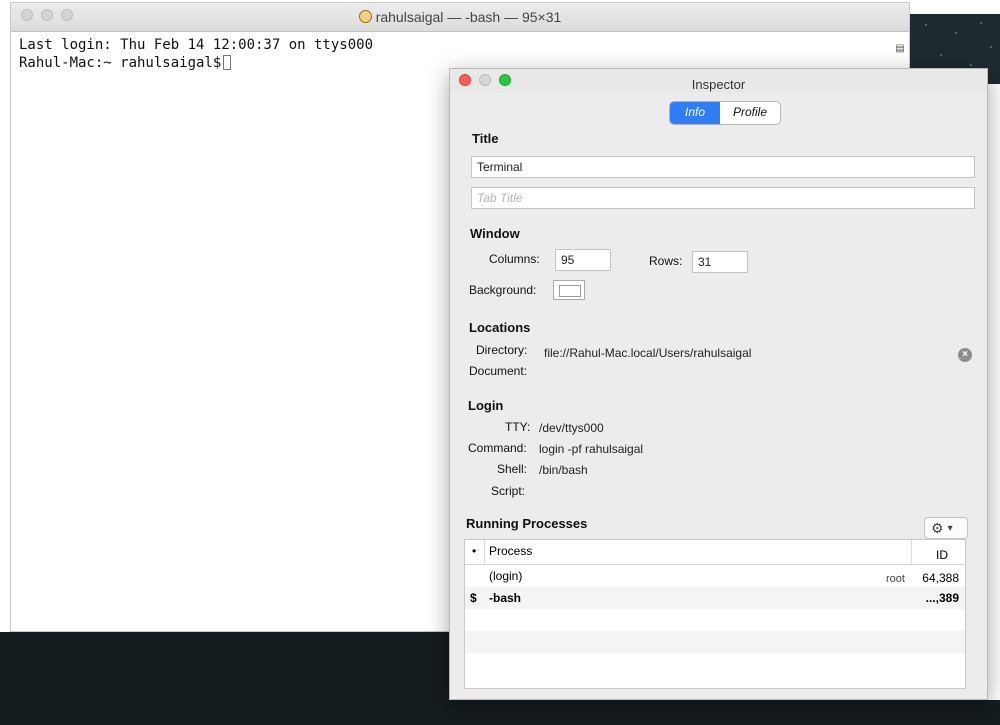 The height and width of the screenshot is (725, 1000). What do you see at coordinates (230, 678) in the screenshot?
I see `desktop-background-bottom` at bounding box center [230, 678].